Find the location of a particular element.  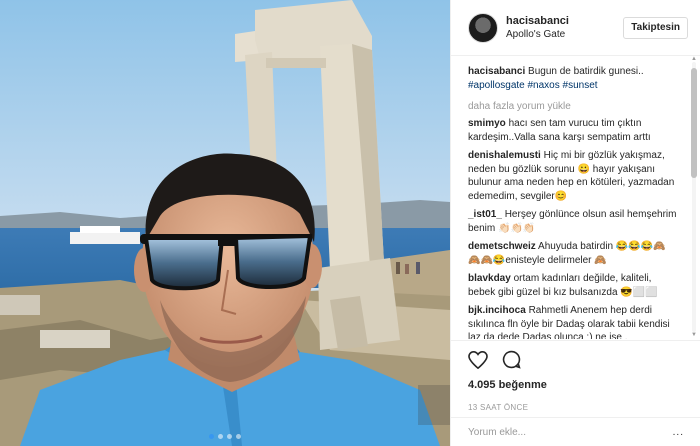

carousel-indicator is located at coordinates (225, 436).